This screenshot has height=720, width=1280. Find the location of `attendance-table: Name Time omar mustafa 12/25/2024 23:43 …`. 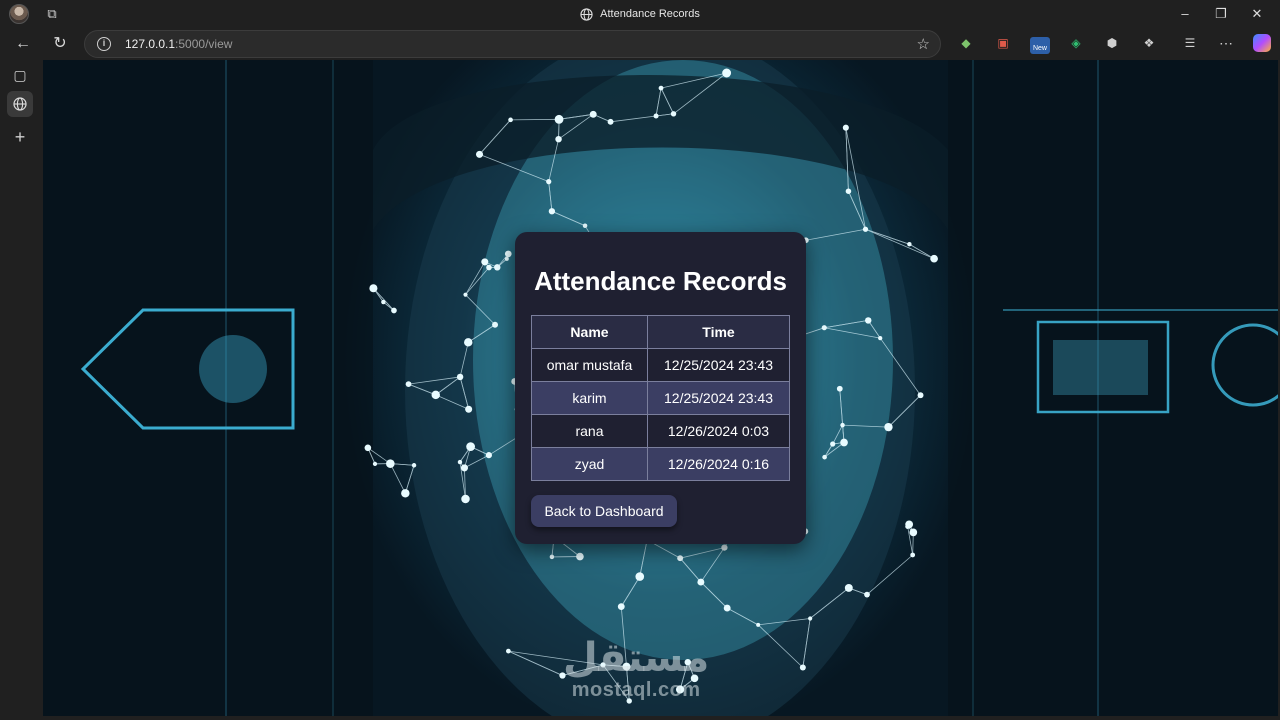

attendance-table: Name Time omar mustafa 12/25/2024 23:43 … is located at coordinates (660, 398).